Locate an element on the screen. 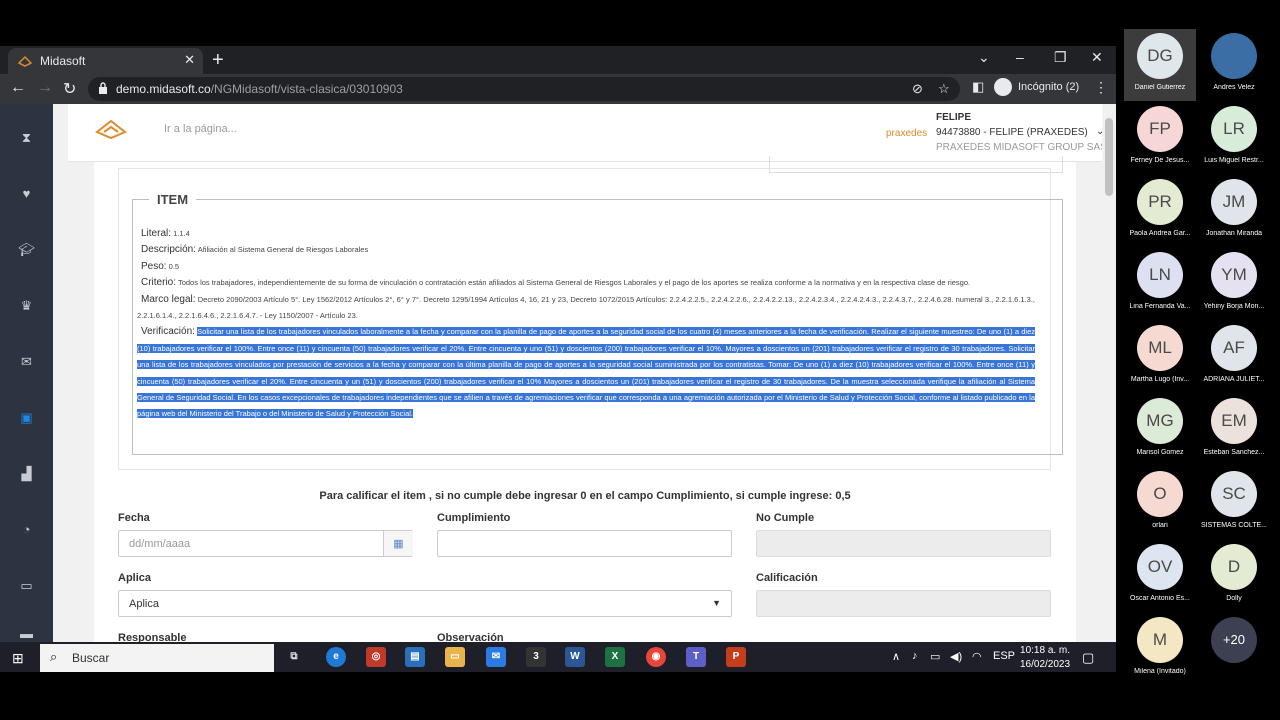 Image resolution: width=1280 pixels, height=720 pixels. wifi-icon: ◠ is located at coordinates (977, 656).